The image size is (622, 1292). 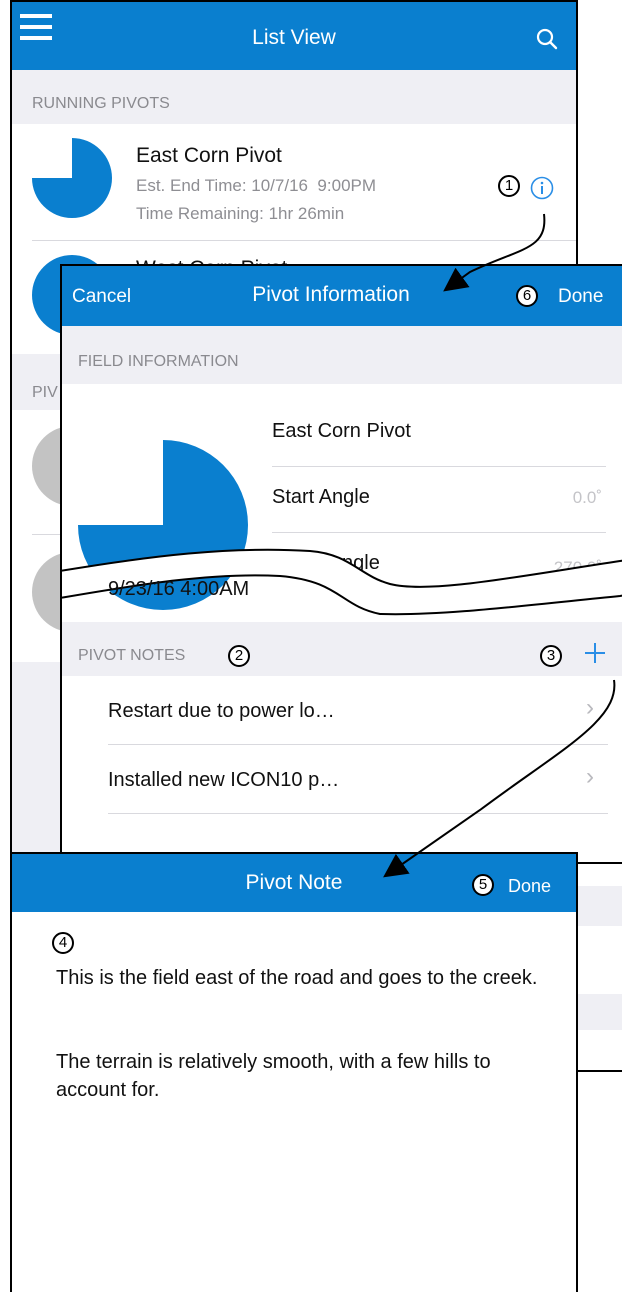 I want to click on callout-5: 5, so click(x=483, y=885).